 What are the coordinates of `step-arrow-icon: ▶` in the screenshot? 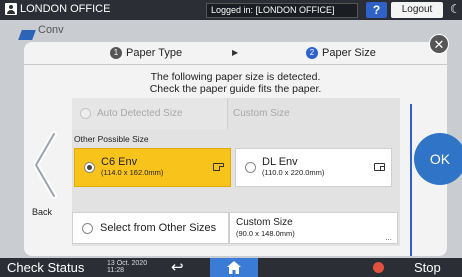 It's located at (235, 52).